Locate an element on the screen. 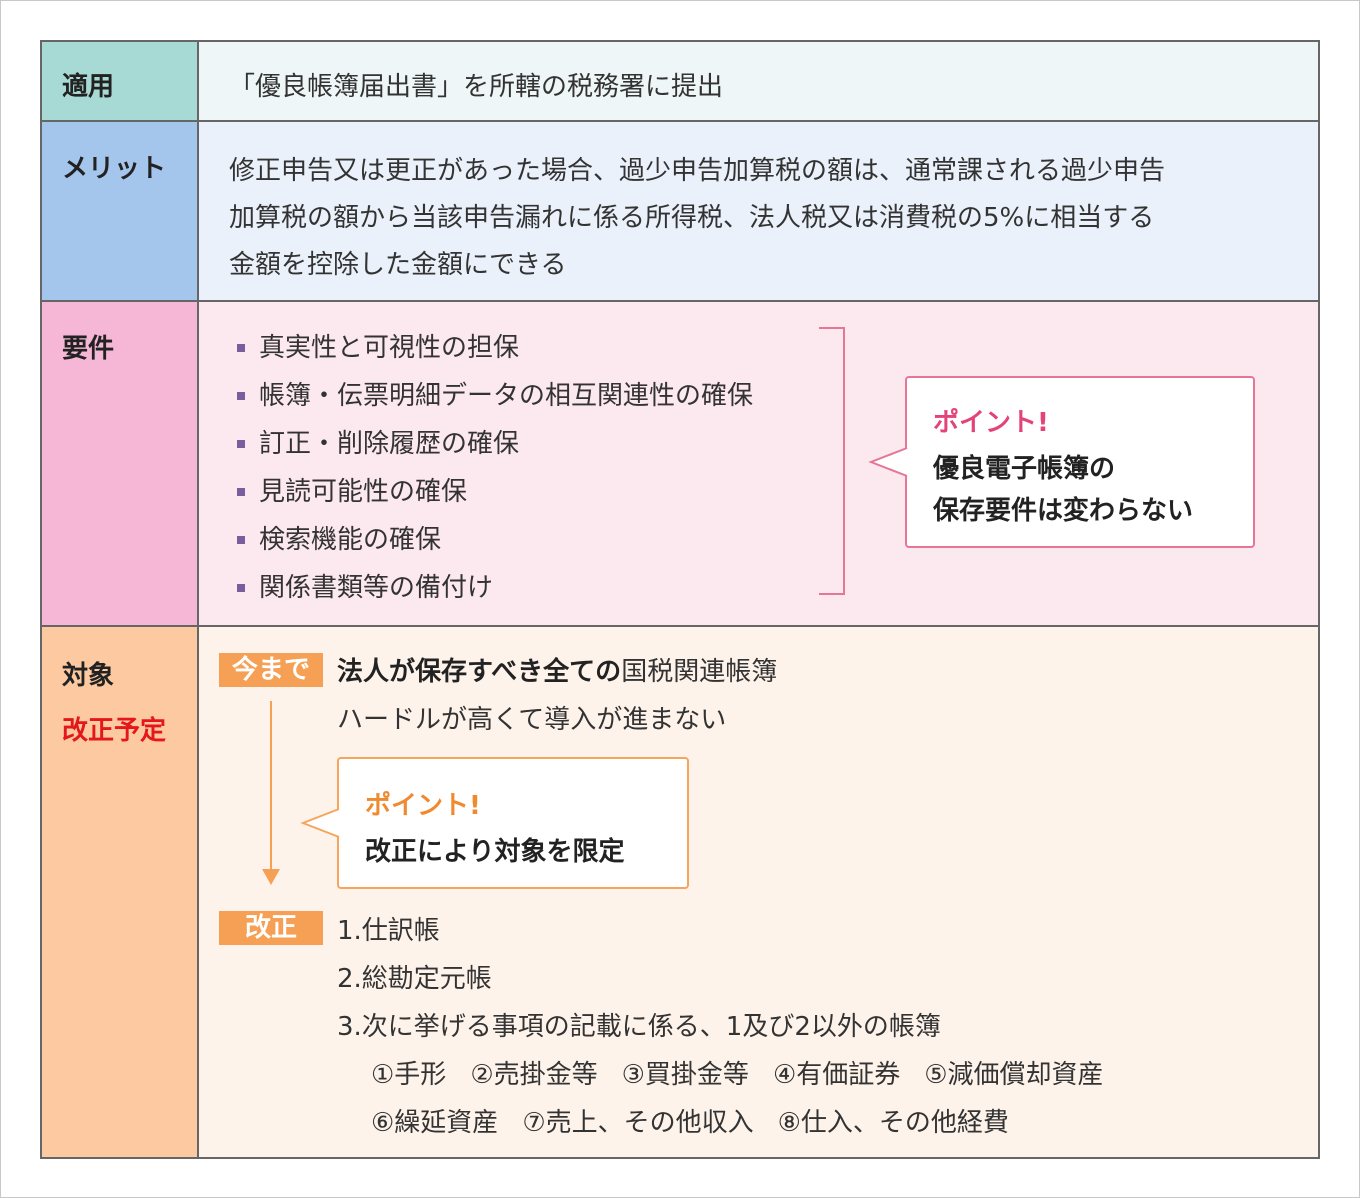 Image resolution: width=1360 pixels, height=1198 pixels. point-body: 優良電子帳簿の 保存要件は変わらない is located at coordinates (1063, 490).